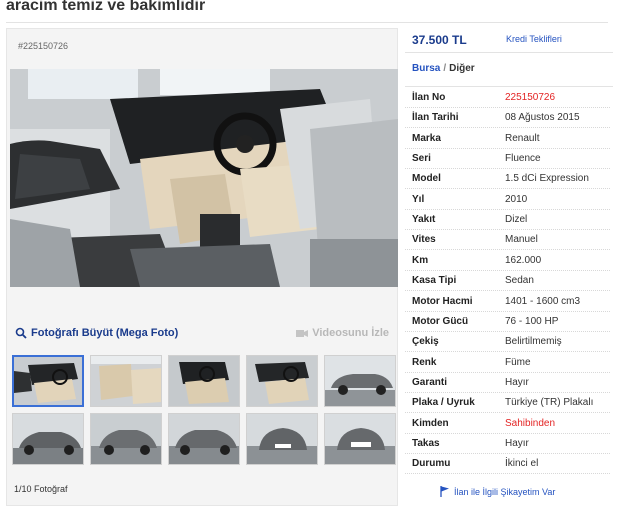 This screenshot has width=620, height=527. What do you see at coordinates (530, 97) in the screenshot?
I see `details-value: 225150726` at bounding box center [530, 97].